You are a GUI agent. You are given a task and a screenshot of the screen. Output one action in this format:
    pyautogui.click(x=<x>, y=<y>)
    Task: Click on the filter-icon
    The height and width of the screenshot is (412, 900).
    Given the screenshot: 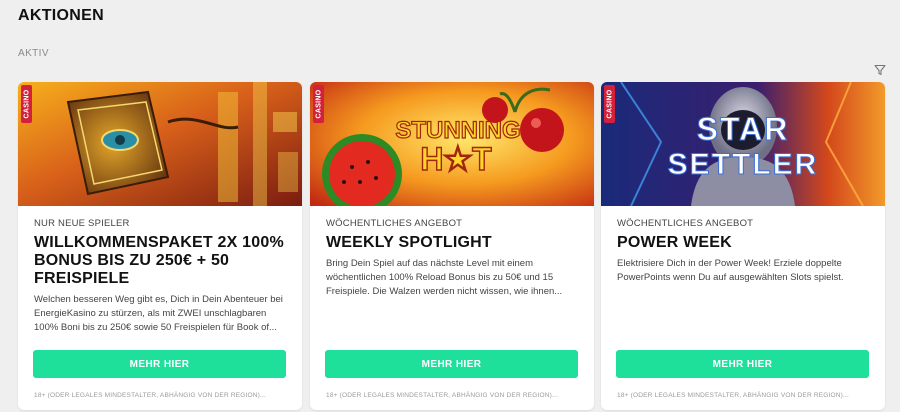 What is the action you would take?
    pyautogui.click(x=880, y=70)
    